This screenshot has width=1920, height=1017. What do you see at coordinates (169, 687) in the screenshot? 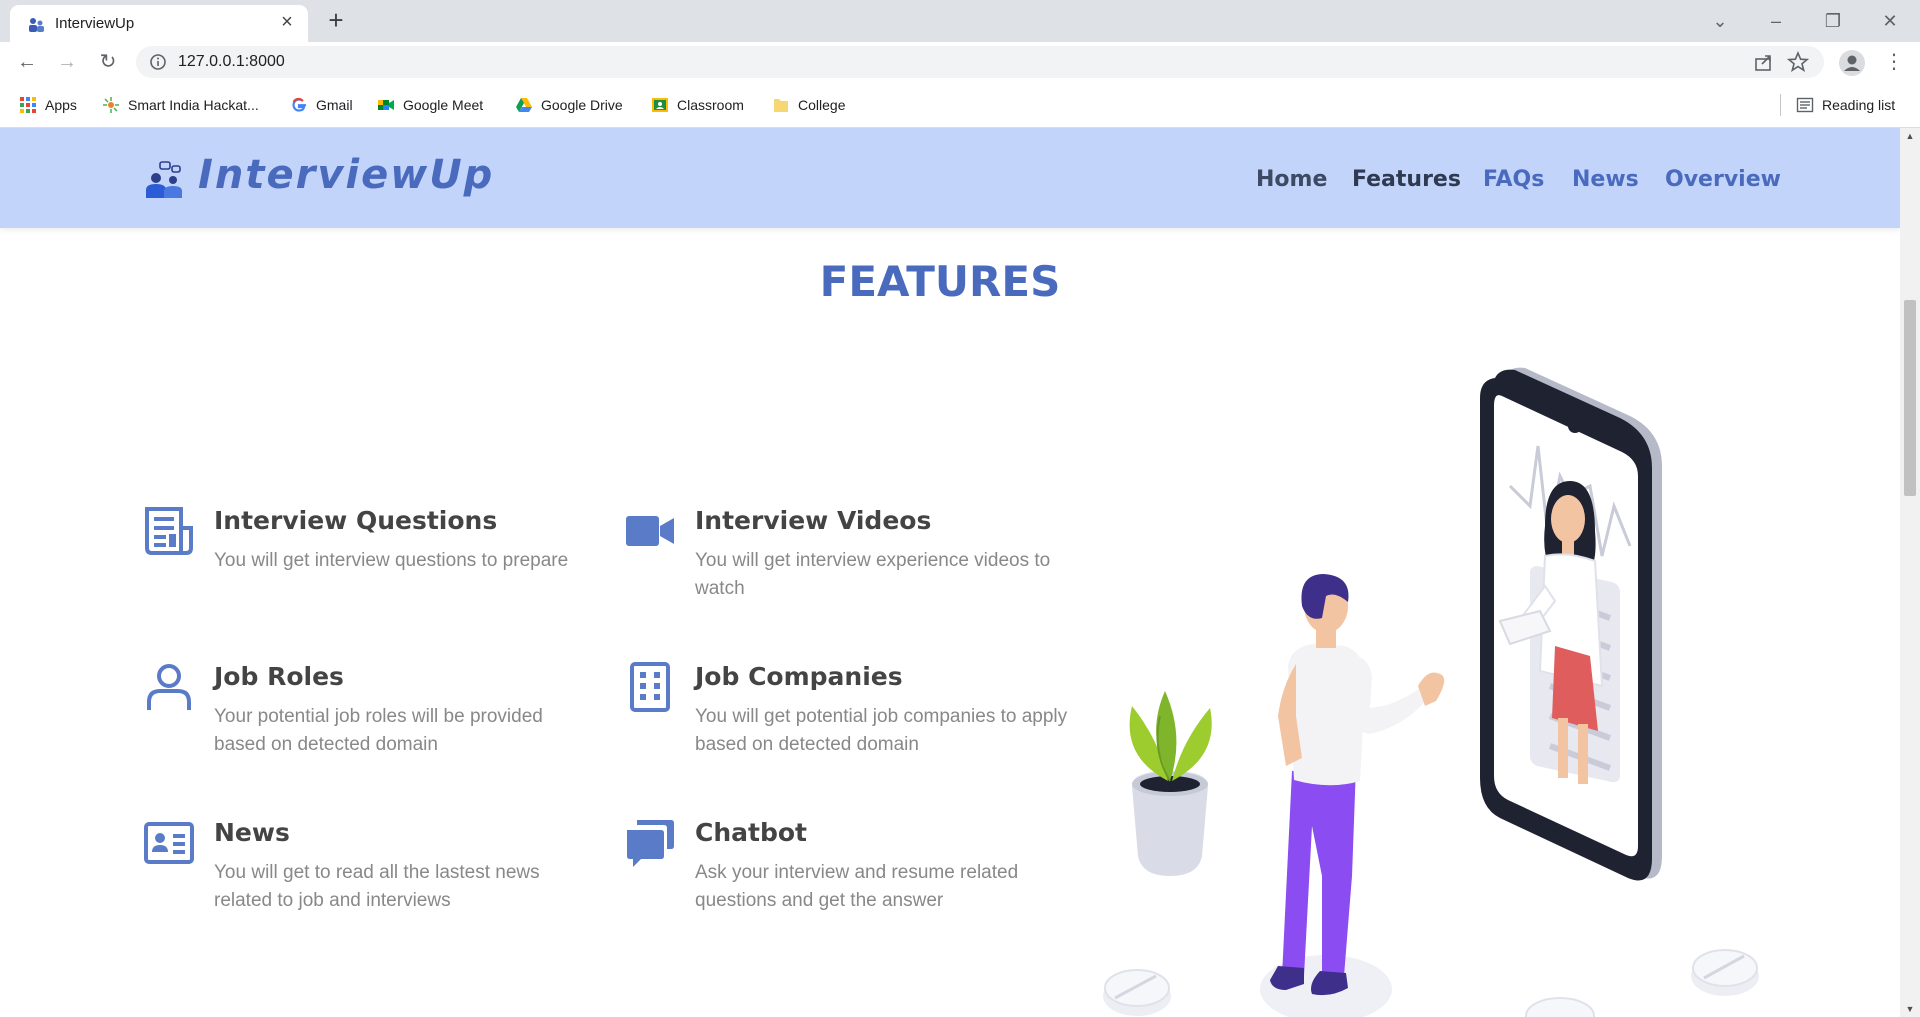
I see `person-icon` at bounding box center [169, 687].